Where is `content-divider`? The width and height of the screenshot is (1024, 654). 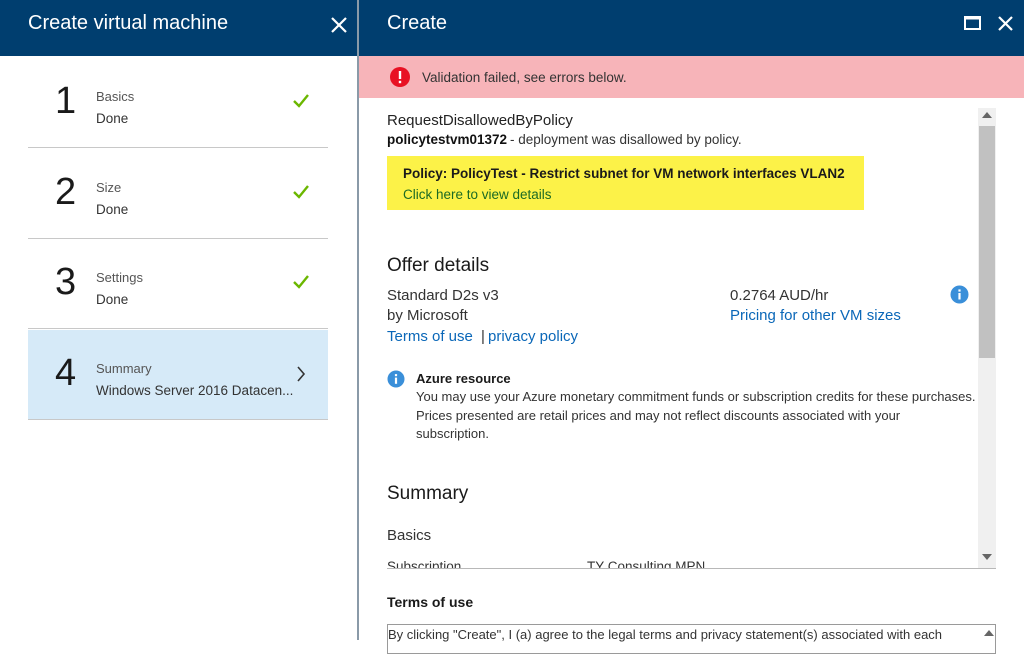
content-divider is located at coordinates (691, 568).